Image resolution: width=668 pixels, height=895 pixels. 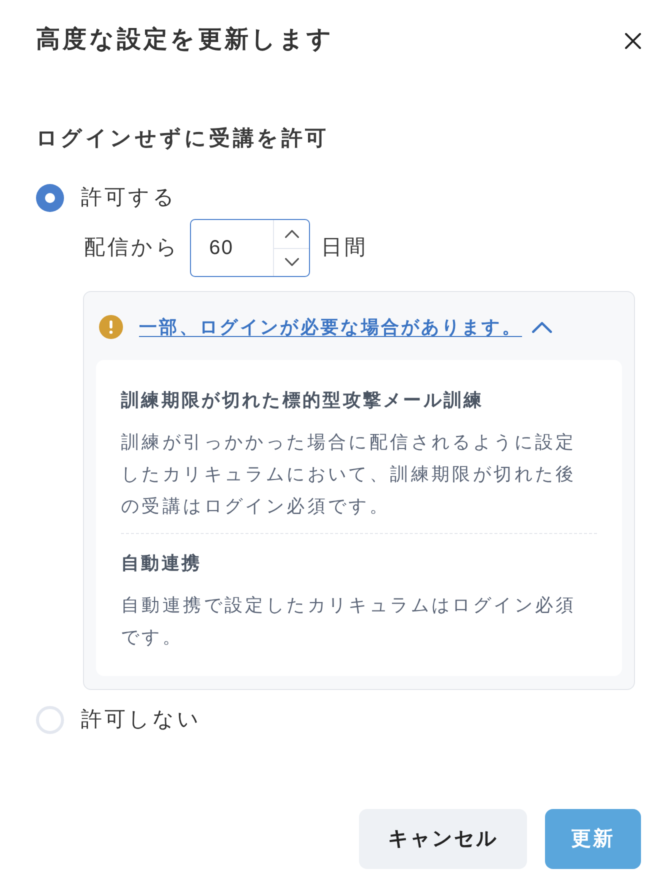 I want to click on radio-label: 許可しない, so click(x=141, y=720).